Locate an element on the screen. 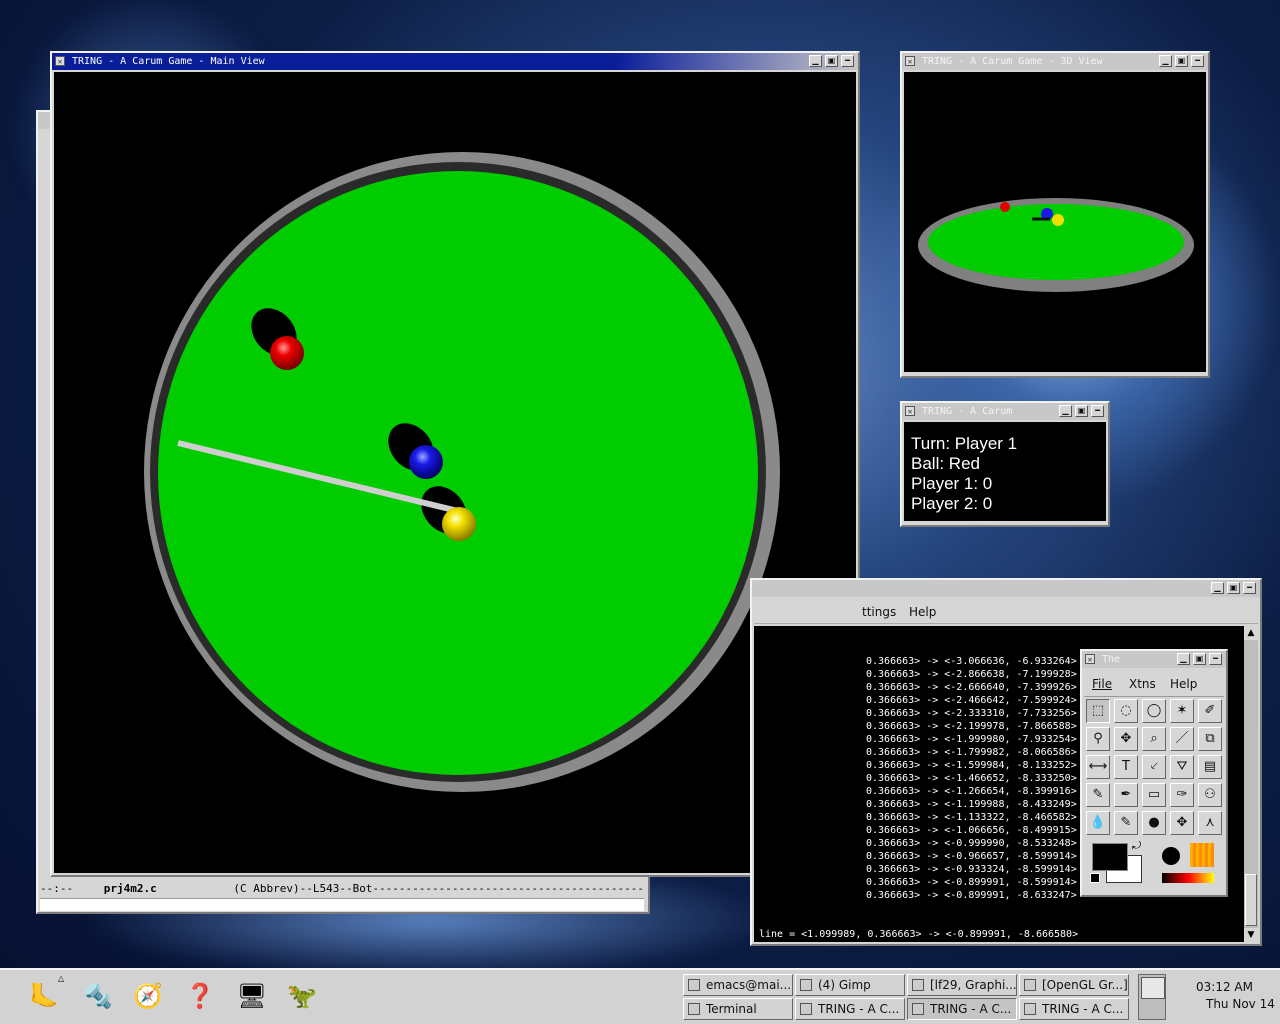  gimp-tool-icon: T is located at coordinates (1126, 767).